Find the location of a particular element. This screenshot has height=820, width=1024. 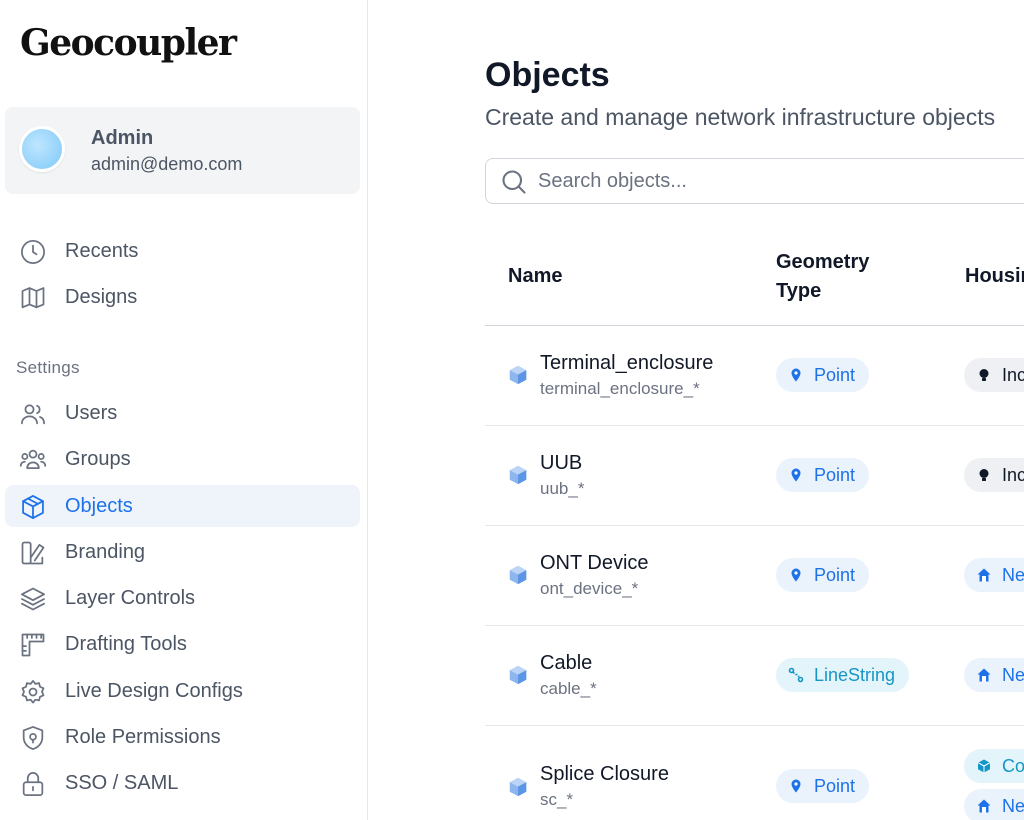

column-header-housing: Housing is located at coordinates (994, 276).